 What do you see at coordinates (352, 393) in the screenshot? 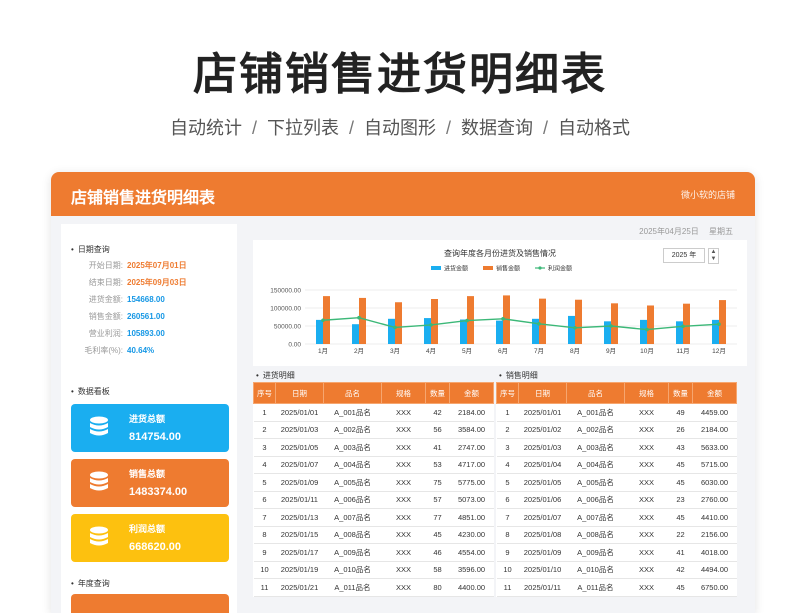
I see `column-header: 品名` at bounding box center [352, 393].